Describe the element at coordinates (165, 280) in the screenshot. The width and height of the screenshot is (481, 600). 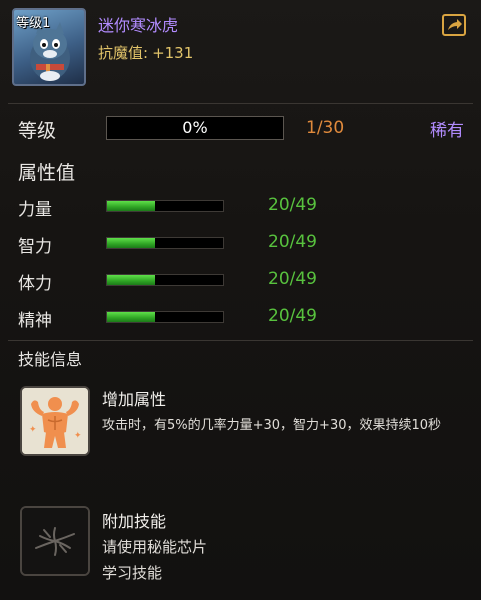
I see `attr-bar-stamina` at that location.